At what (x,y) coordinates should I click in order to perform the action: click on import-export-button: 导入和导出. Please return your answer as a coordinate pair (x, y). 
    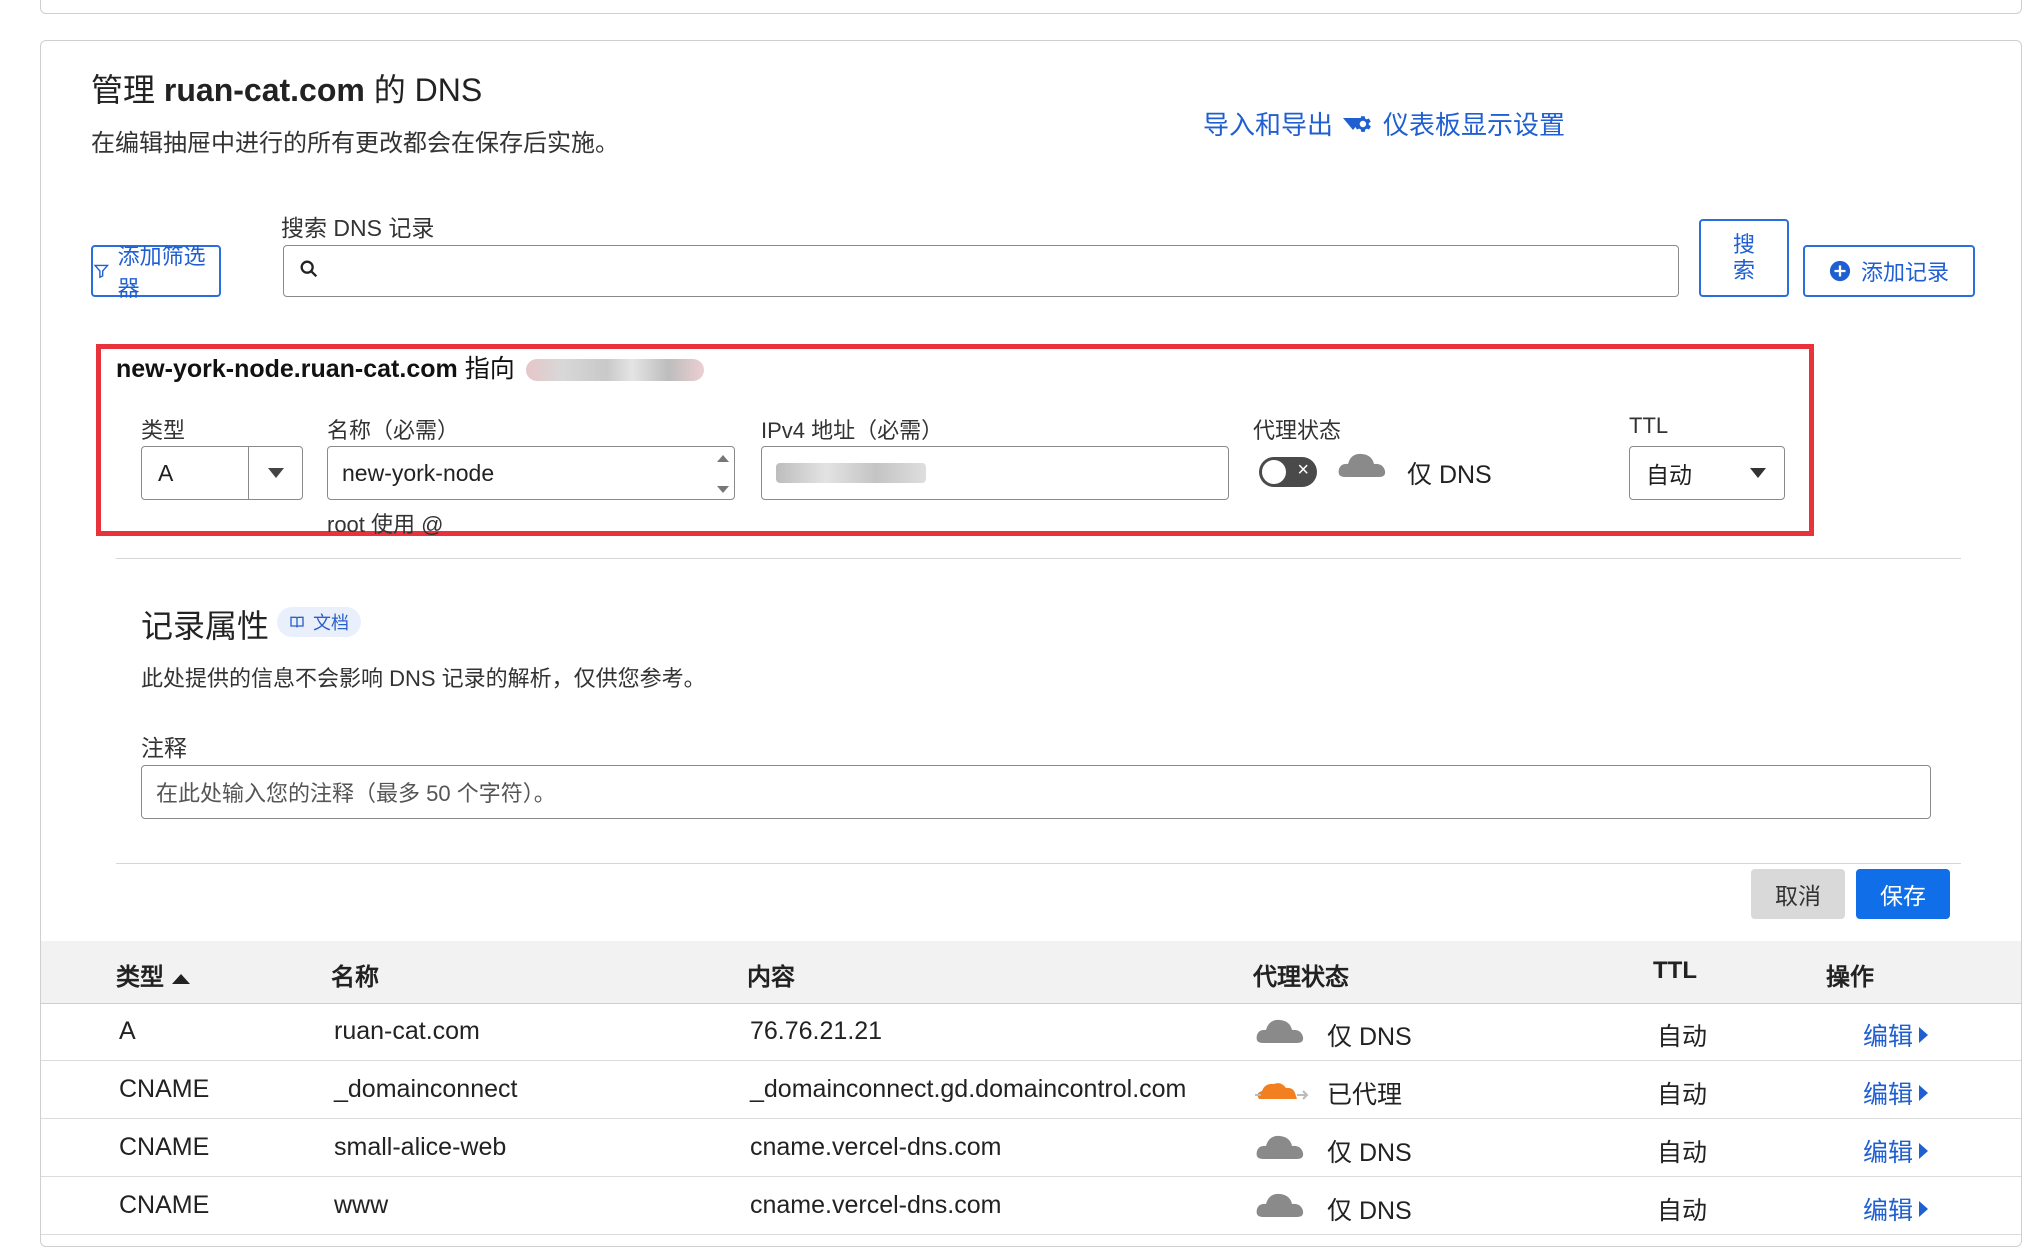
    Looking at the image, I should click on (1283, 123).